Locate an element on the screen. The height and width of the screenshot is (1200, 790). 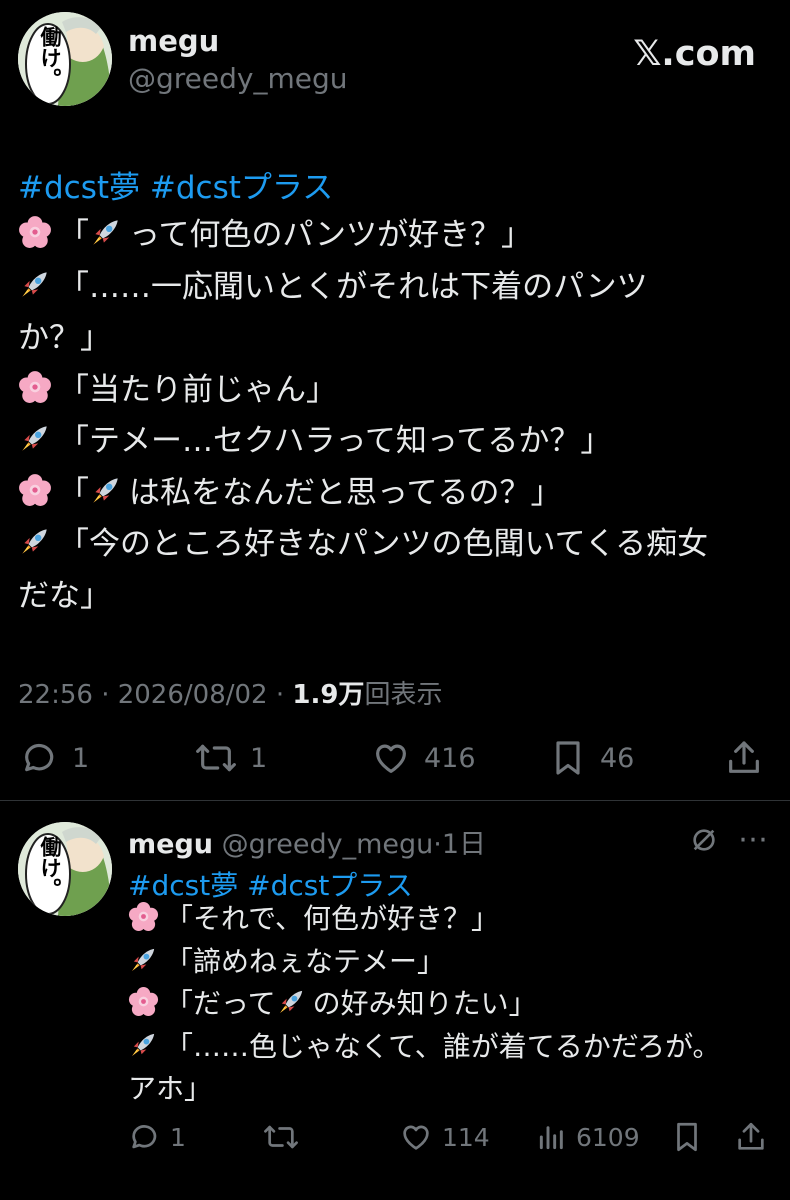
reply-bookmark-button is located at coordinates (687, 1137).